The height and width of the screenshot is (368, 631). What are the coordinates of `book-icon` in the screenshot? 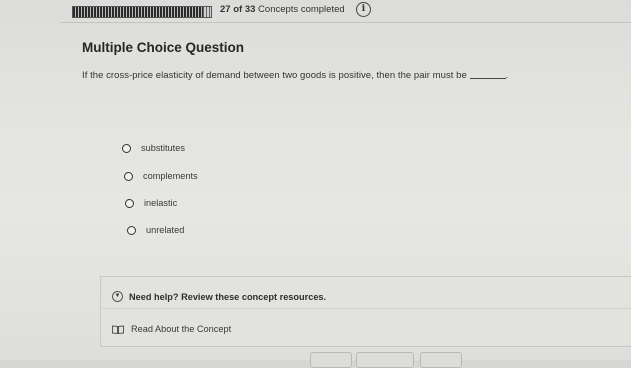 It's located at (118, 329).